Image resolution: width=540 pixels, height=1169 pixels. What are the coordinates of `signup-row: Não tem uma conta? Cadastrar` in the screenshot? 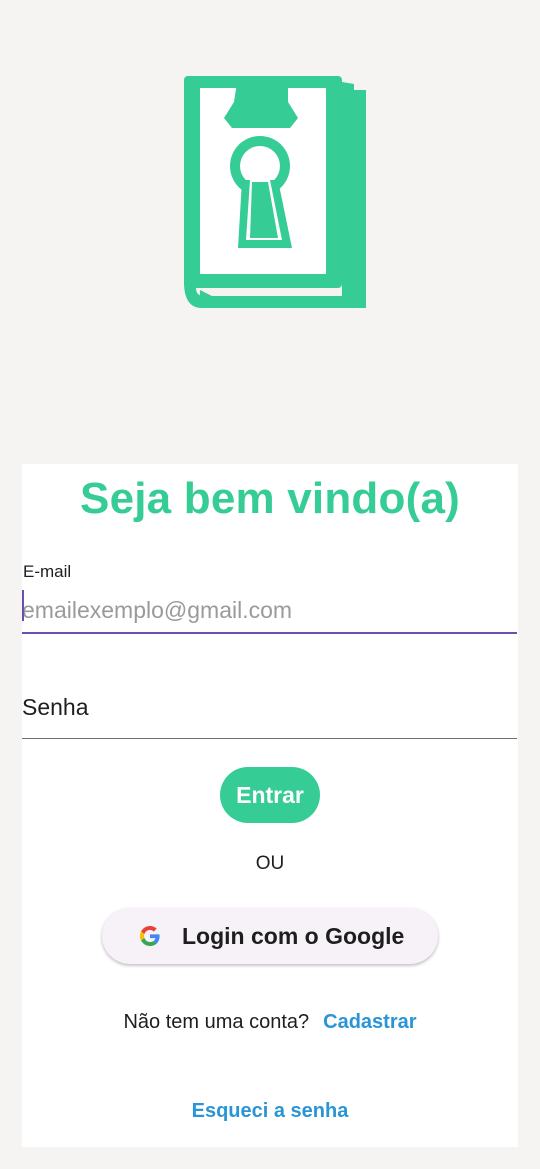 It's located at (270, 1022).